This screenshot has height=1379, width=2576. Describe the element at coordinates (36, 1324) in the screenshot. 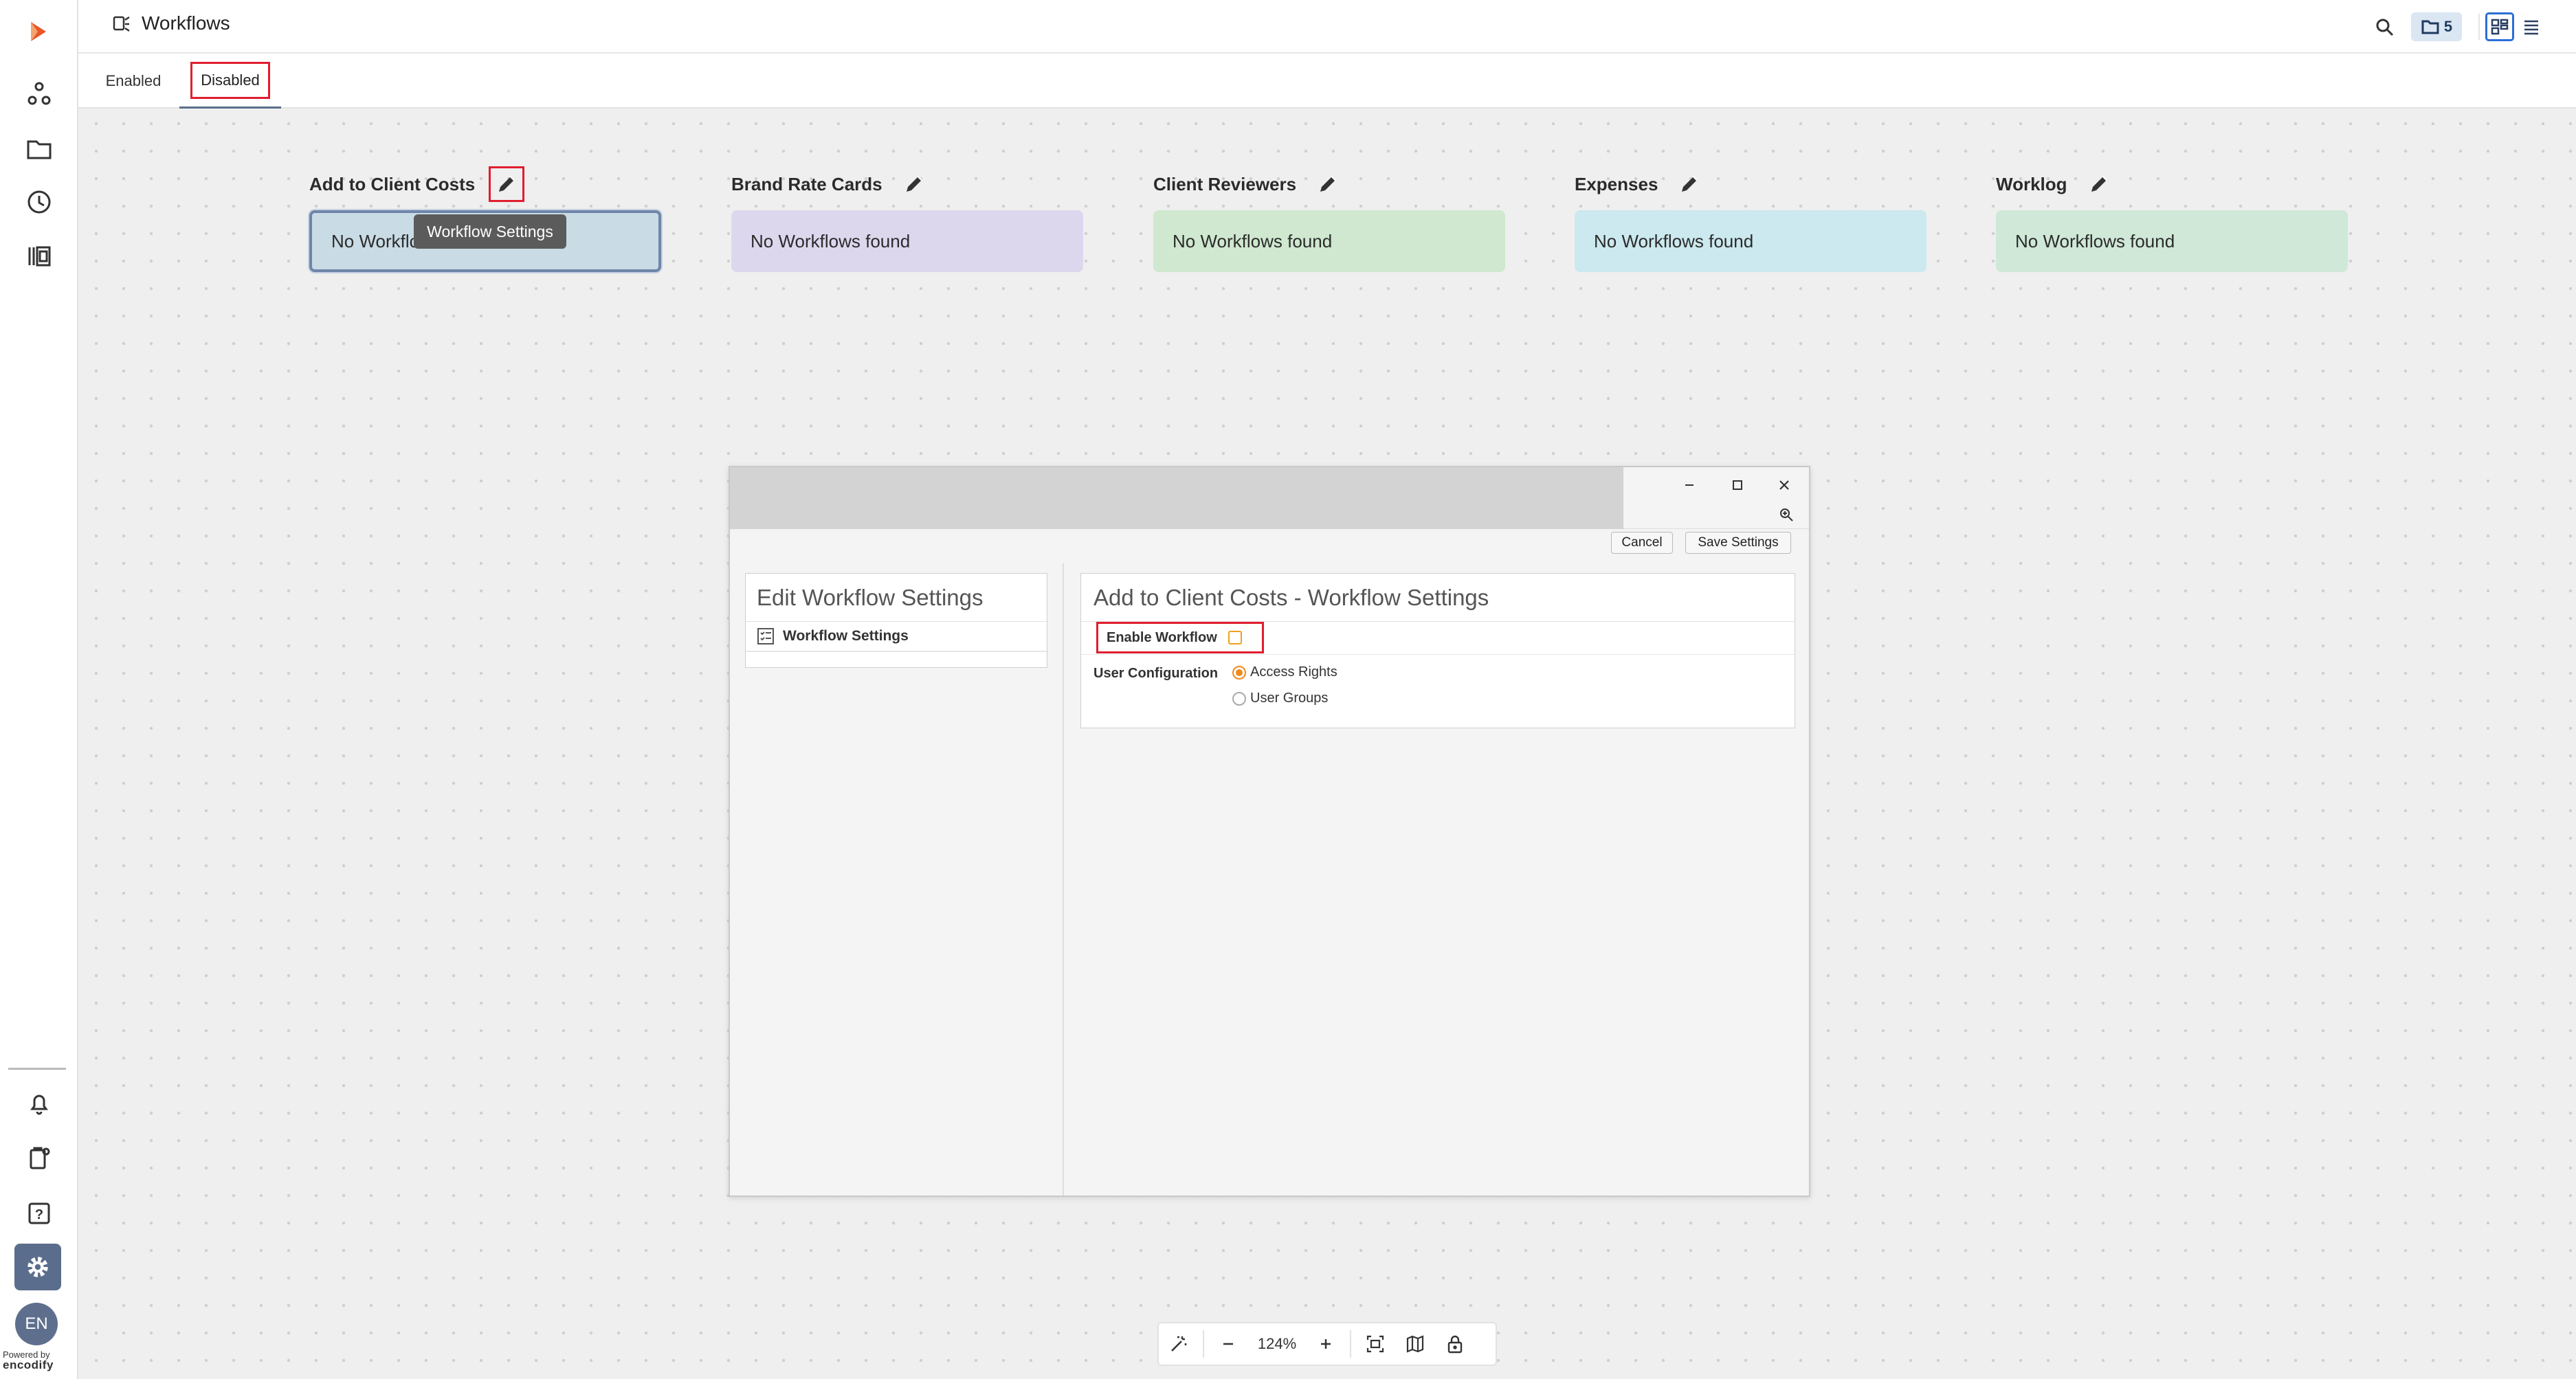

I see `language-avatar: EN` at that location.